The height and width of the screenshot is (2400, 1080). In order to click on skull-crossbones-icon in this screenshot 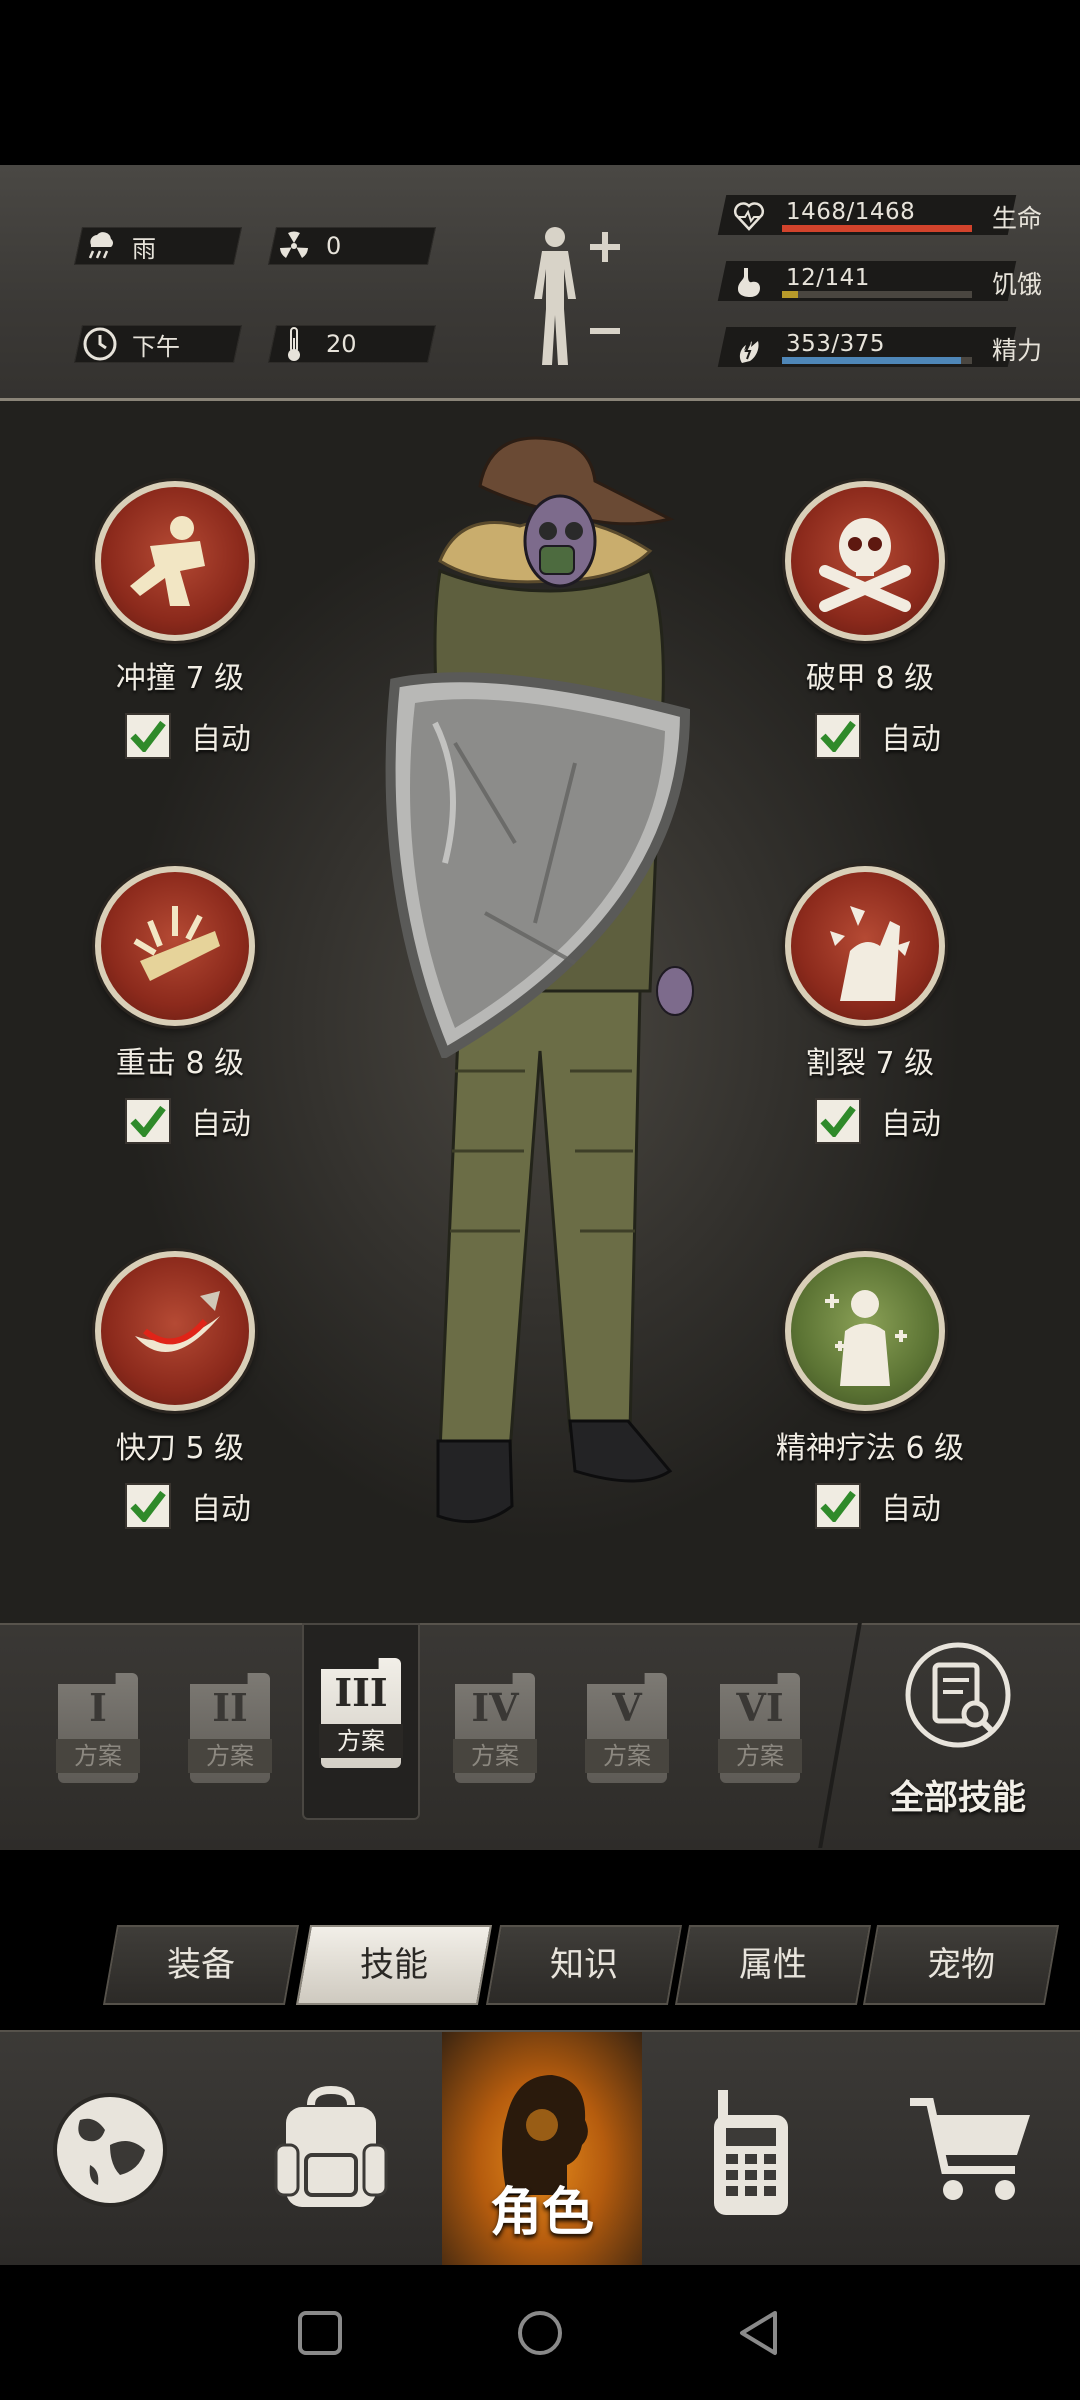, I will do `click(865, 561)`.